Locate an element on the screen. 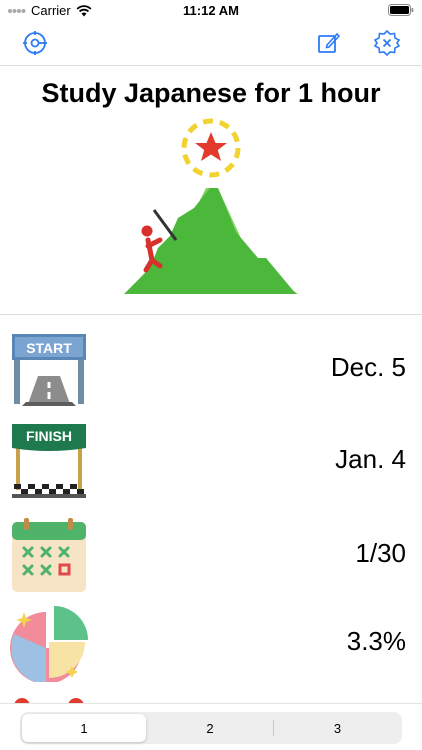 The image size is (422, 750). battery-icon is located at coordinates (401, 10).